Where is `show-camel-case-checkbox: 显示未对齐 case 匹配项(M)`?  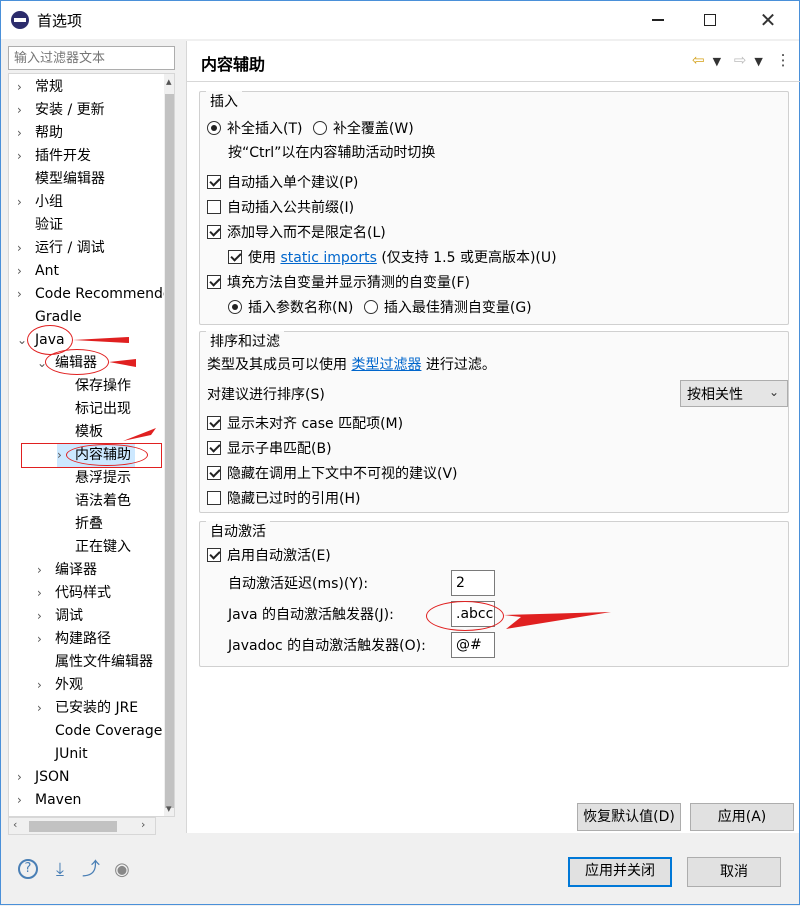 show-camel-case-checkbox: 显示未对齐 case 匹配项(M) is located at coordinates (305, 424).